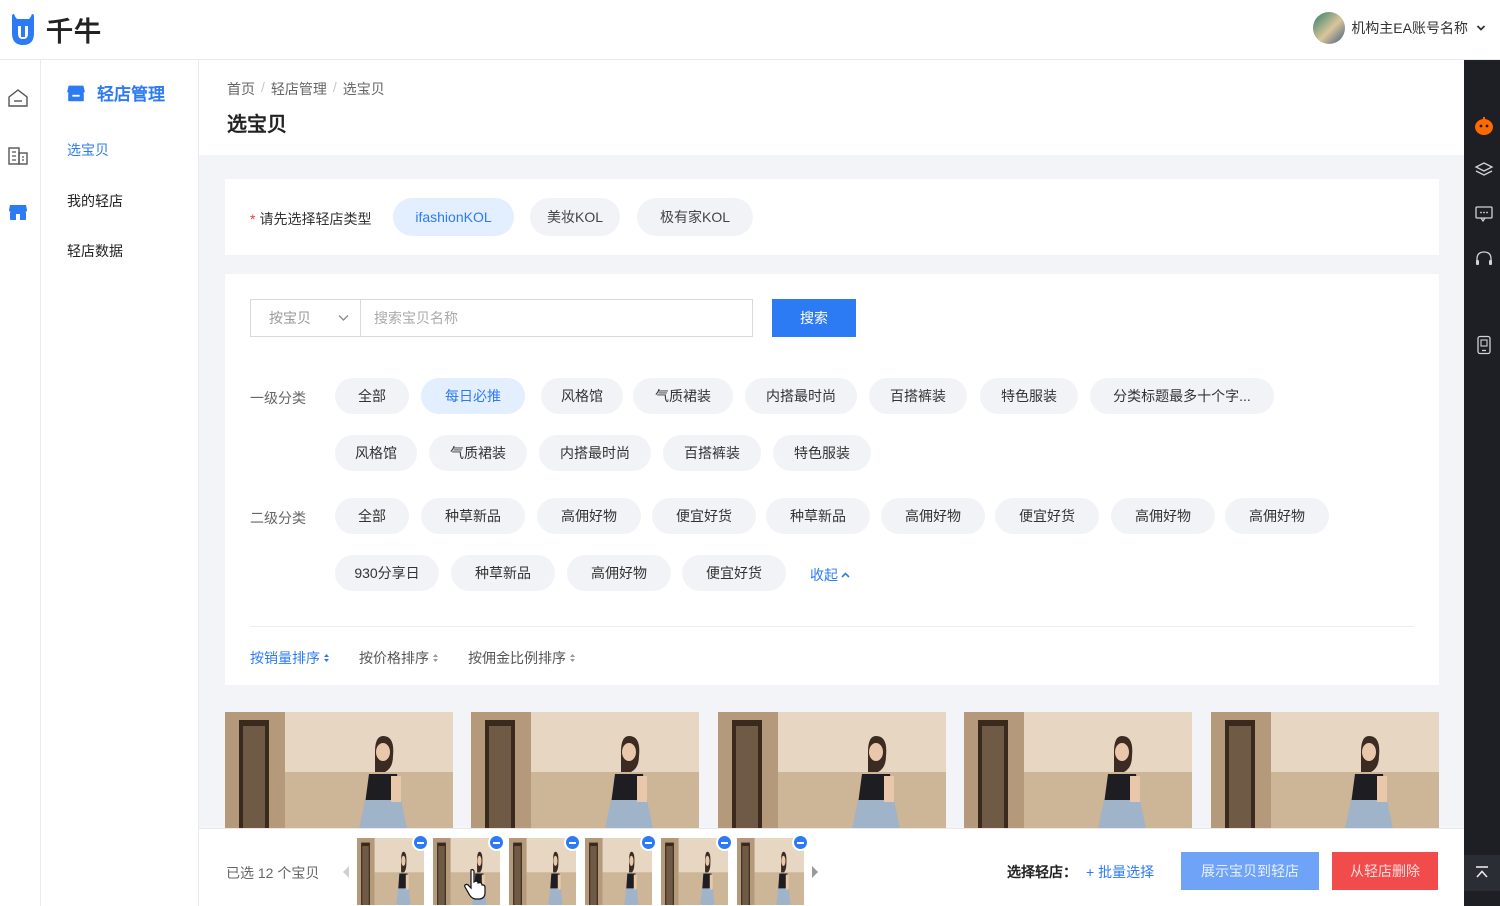 The image size is (1500, 906). Describe the element at coordinates (253, 219) in the screenshot. I see `required-mark: *` at that location.